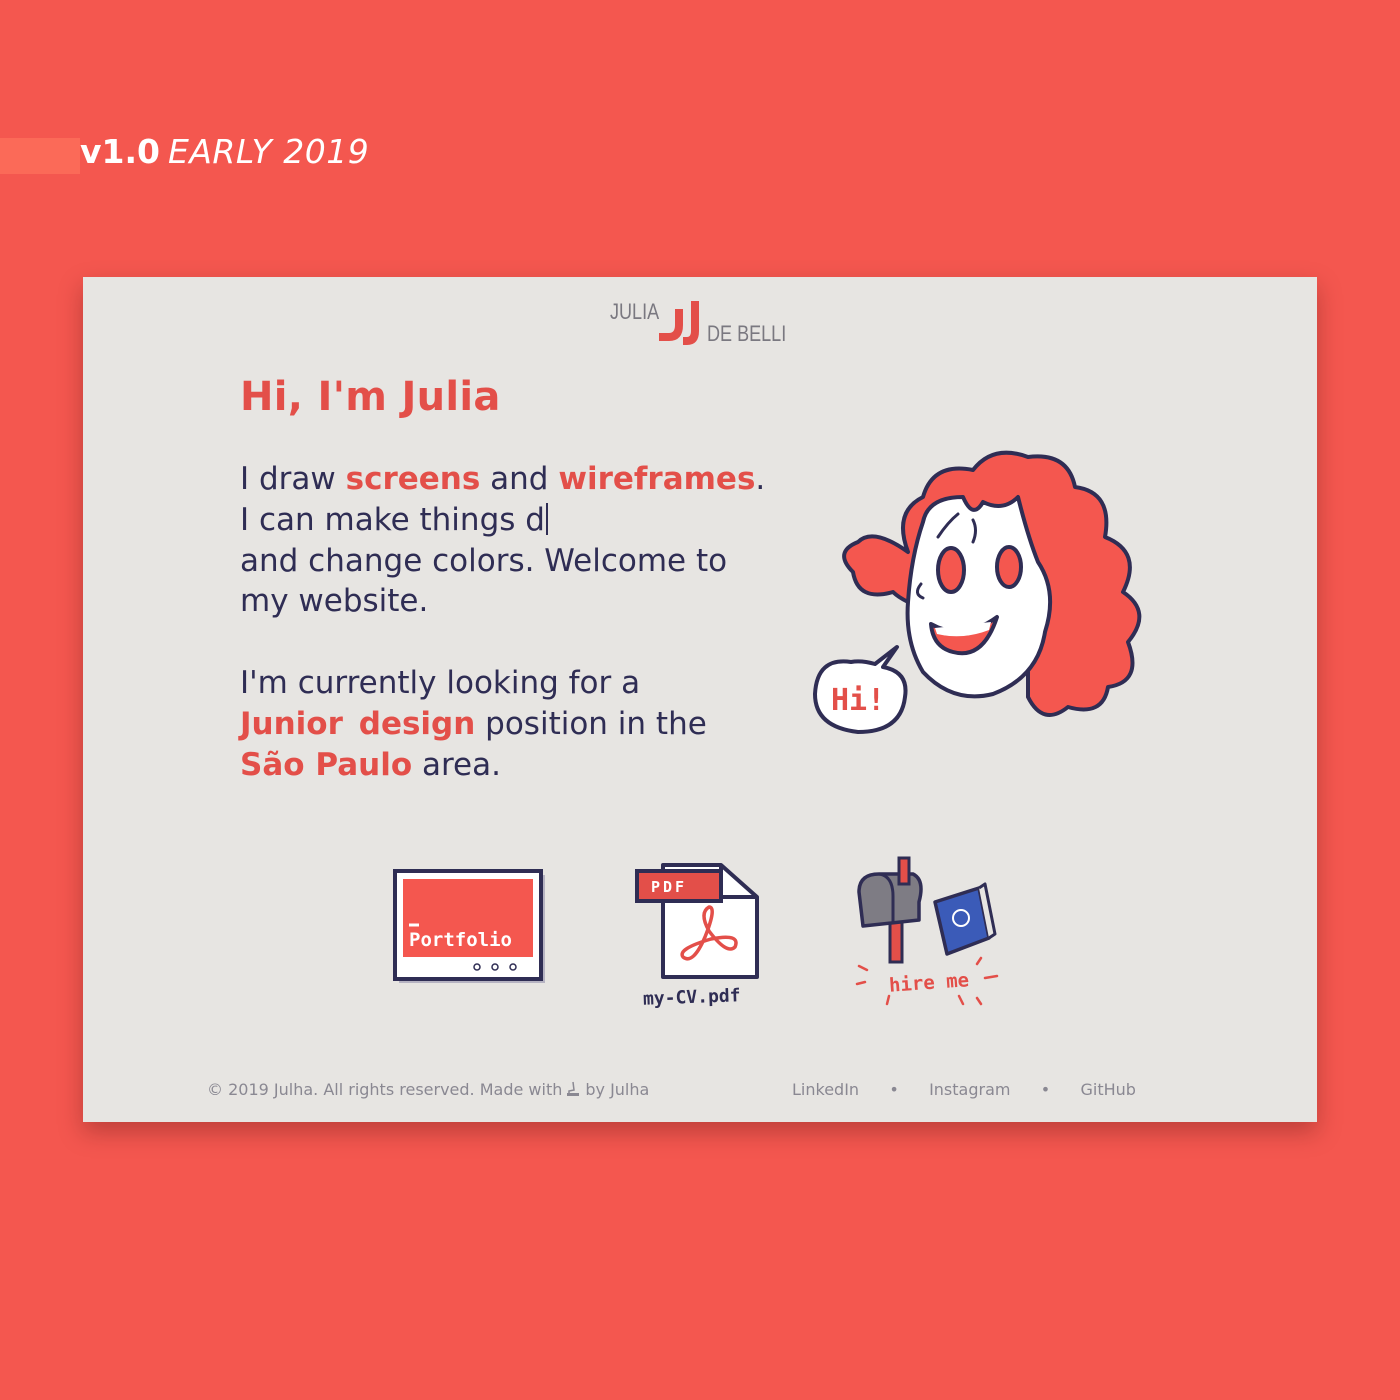  What do you see at coordinates (691, 997) in the screenshot?
I see `cv-filename: my-CV.pdf` at bounding box center [691, 997].